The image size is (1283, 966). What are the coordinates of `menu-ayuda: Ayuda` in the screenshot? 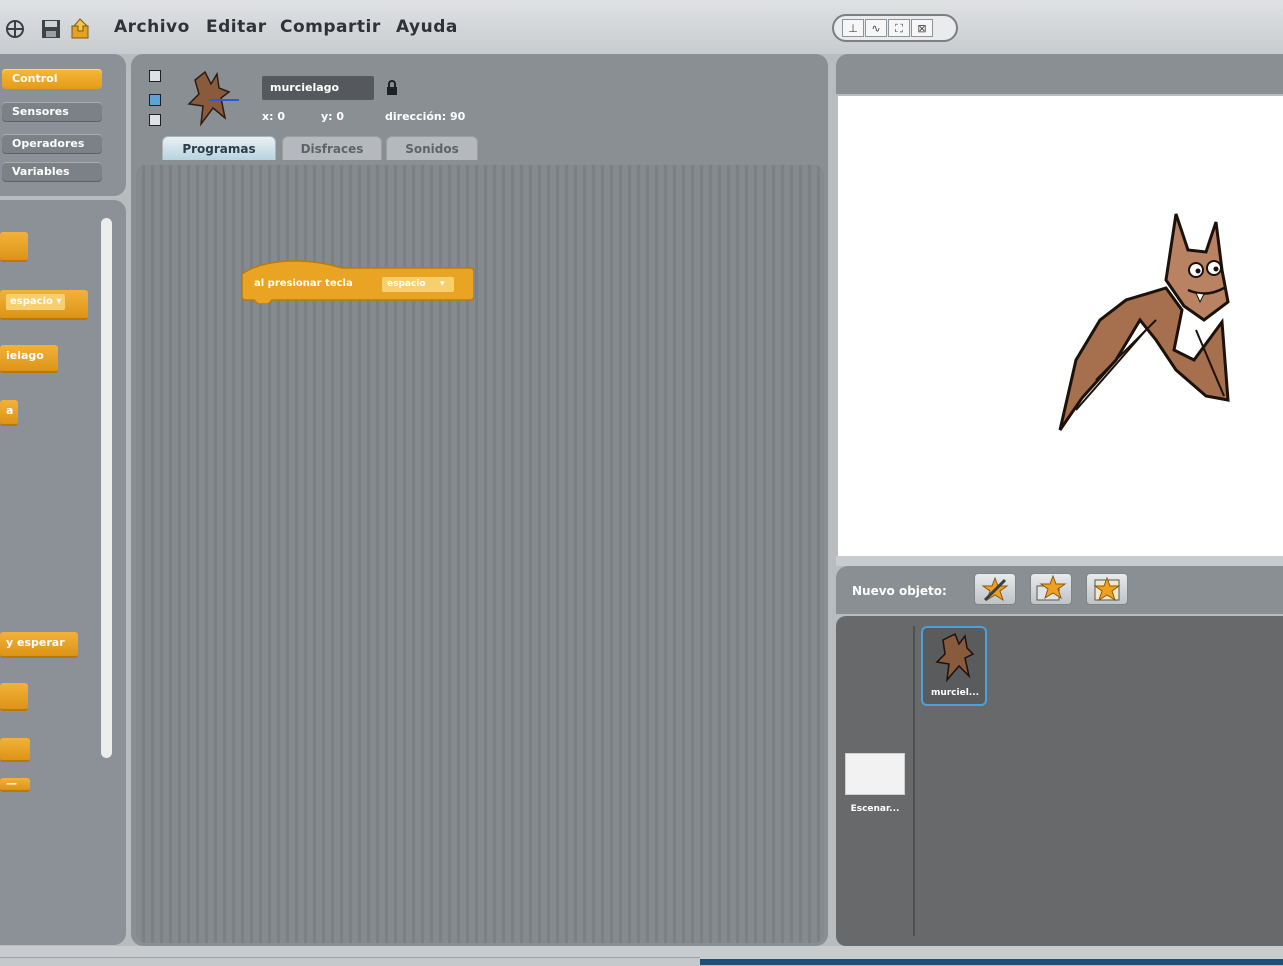 It's located at (427, 27).